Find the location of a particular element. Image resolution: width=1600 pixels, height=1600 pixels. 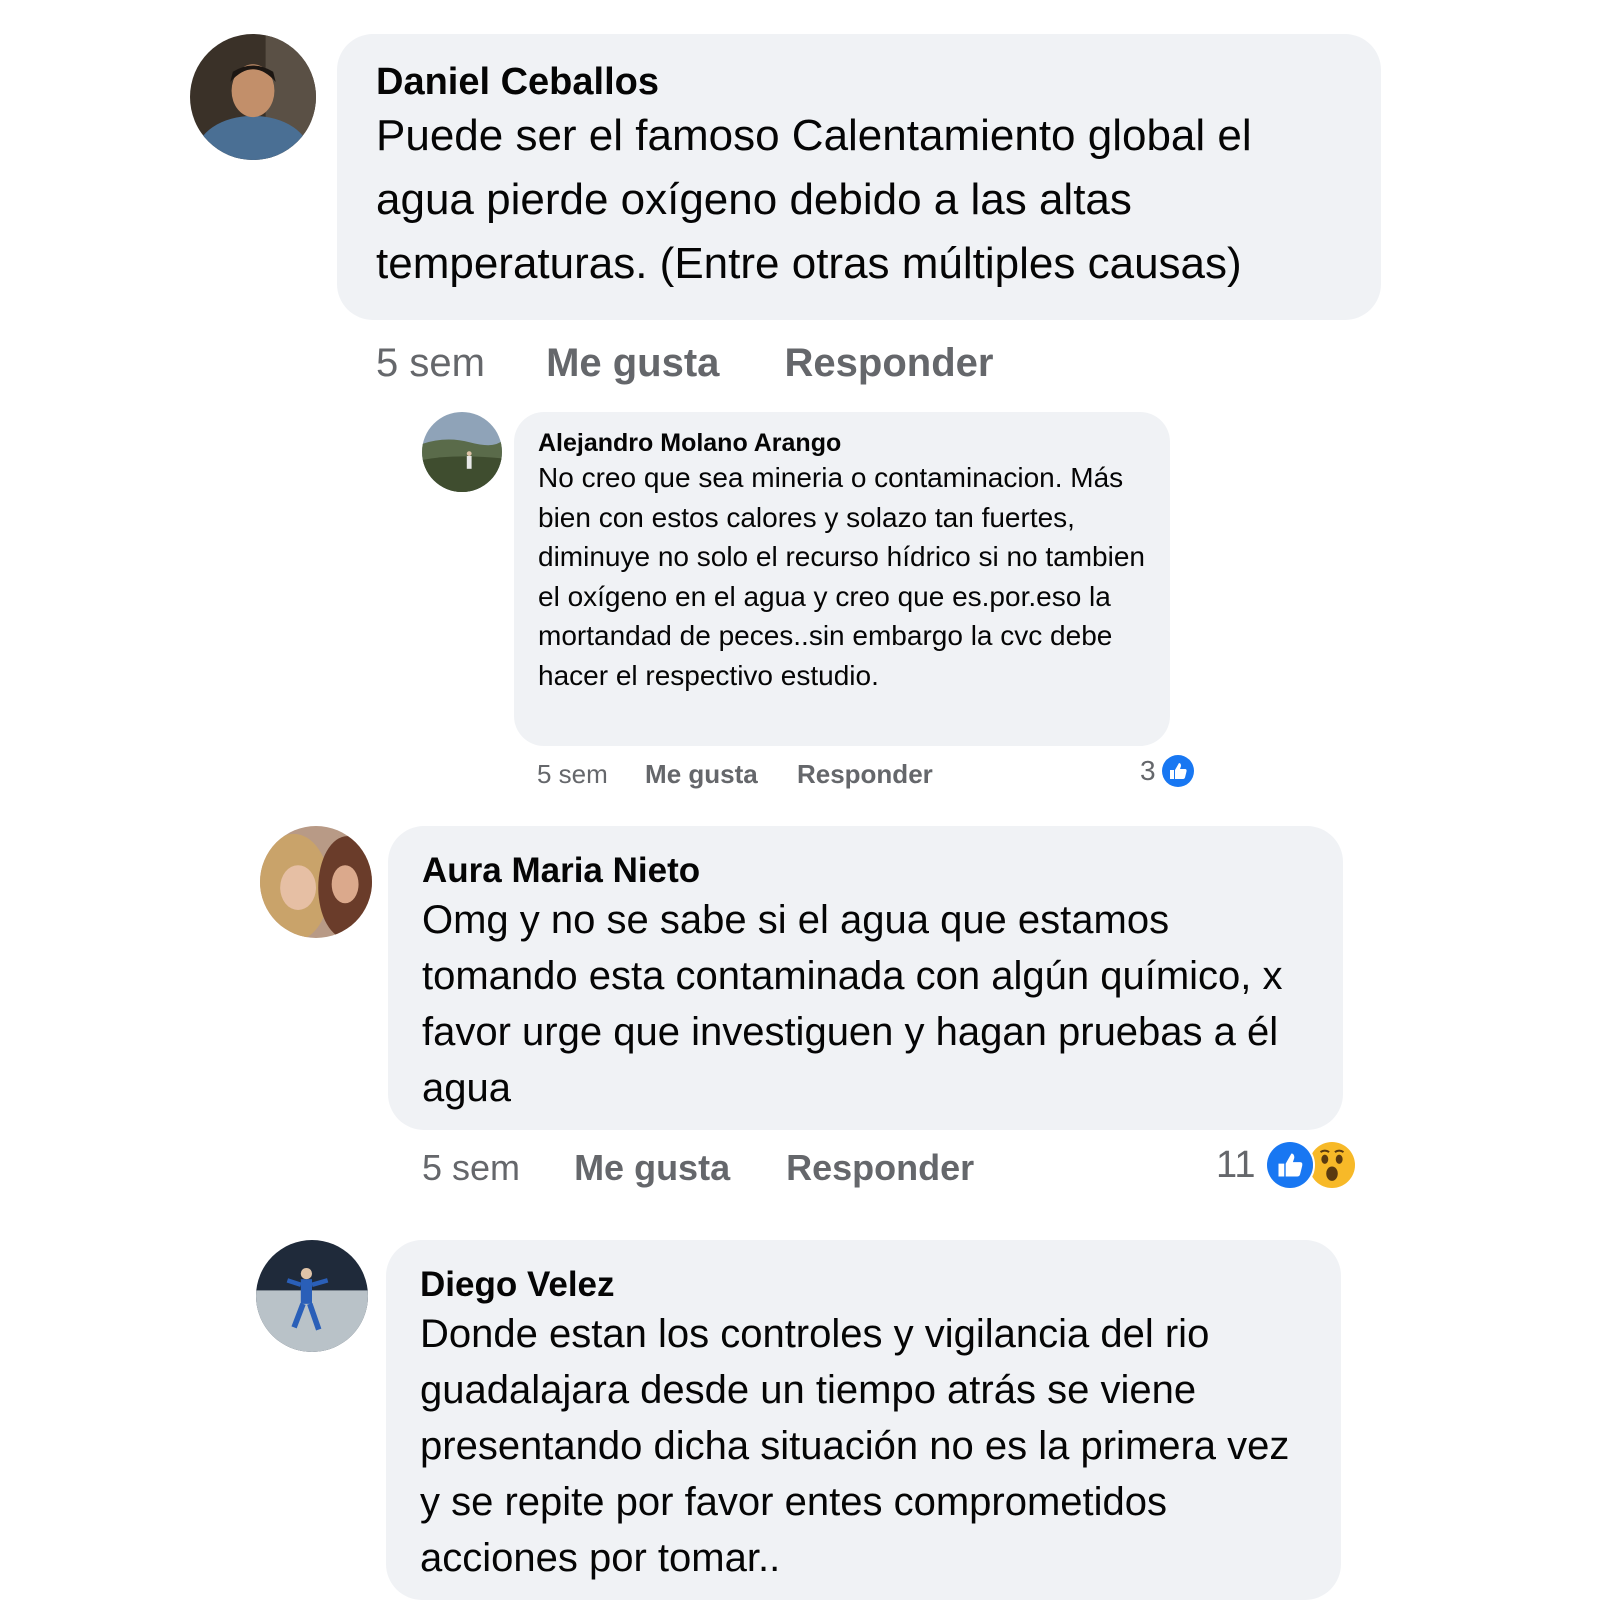

avatar-daniel-ceballos is located at coordinates (253, 97).